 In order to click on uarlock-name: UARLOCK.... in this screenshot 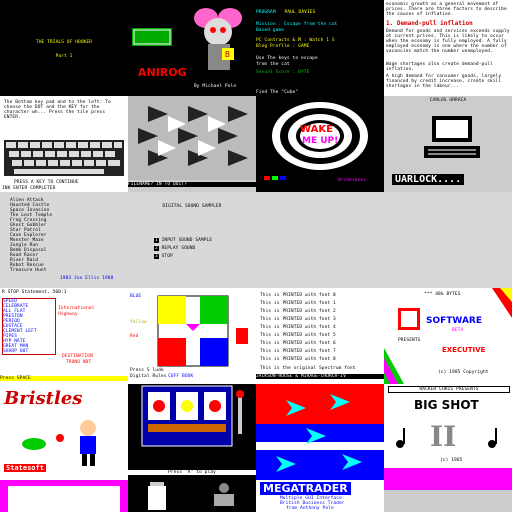, I will do `click(428, 179)`.